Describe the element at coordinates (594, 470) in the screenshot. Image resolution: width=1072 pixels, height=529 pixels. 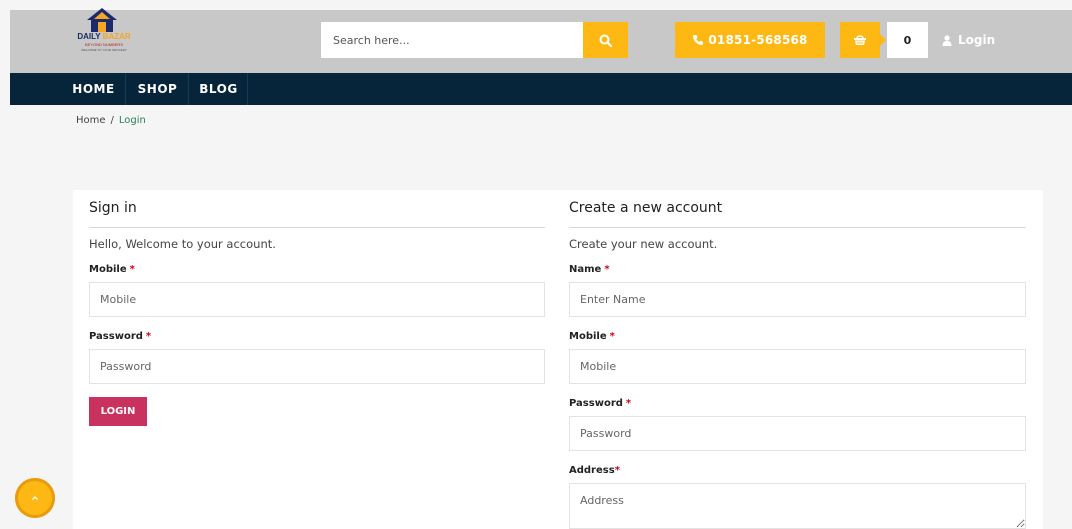
I see `register-address-label: Address*` at that location.